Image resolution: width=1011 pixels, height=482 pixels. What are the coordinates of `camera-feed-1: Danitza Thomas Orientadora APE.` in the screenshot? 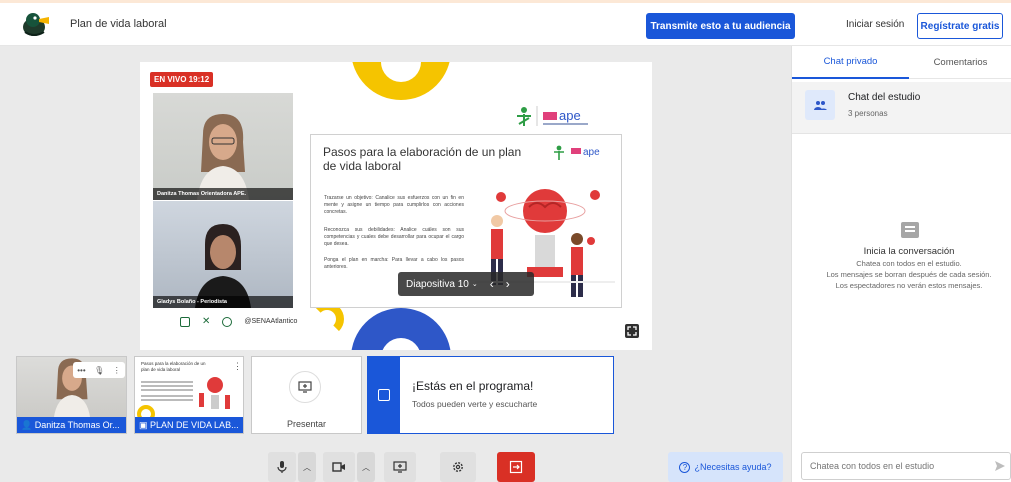 It's located at (223, 146).